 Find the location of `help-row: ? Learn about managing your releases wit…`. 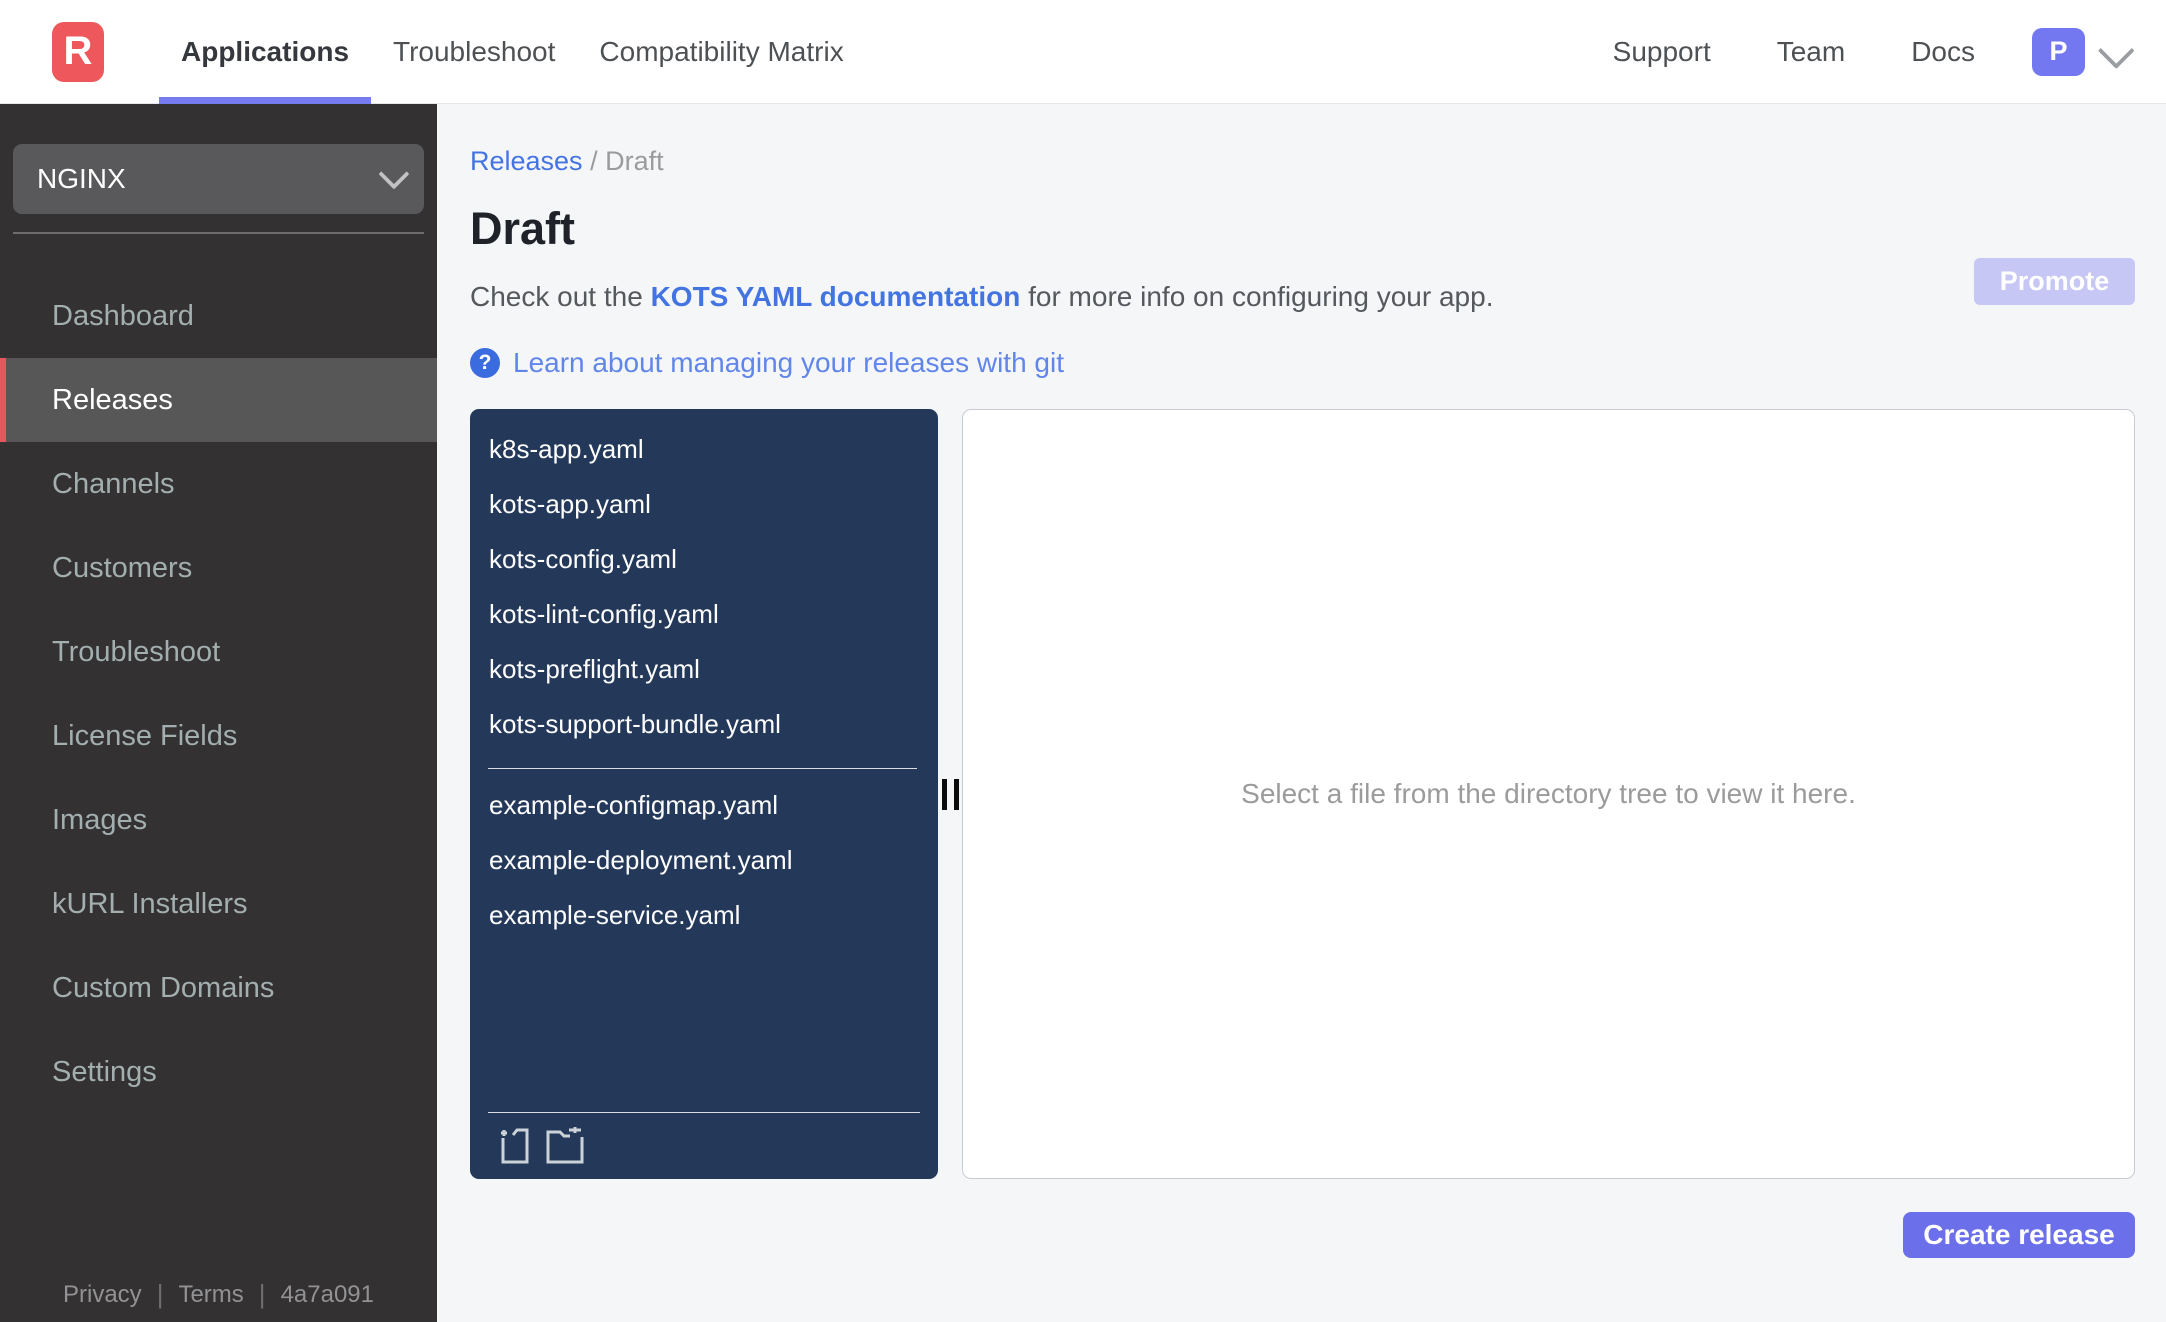

help-row: ? Learn about managing your releases wit… is located at coordinates (1302, 363).